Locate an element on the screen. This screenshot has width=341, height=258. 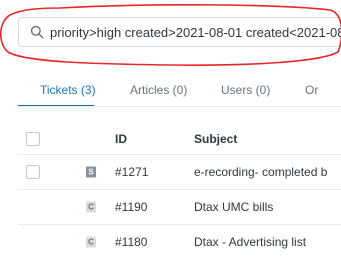
tab-tickets: Tickets (3) is located at coordinates (68, 90).